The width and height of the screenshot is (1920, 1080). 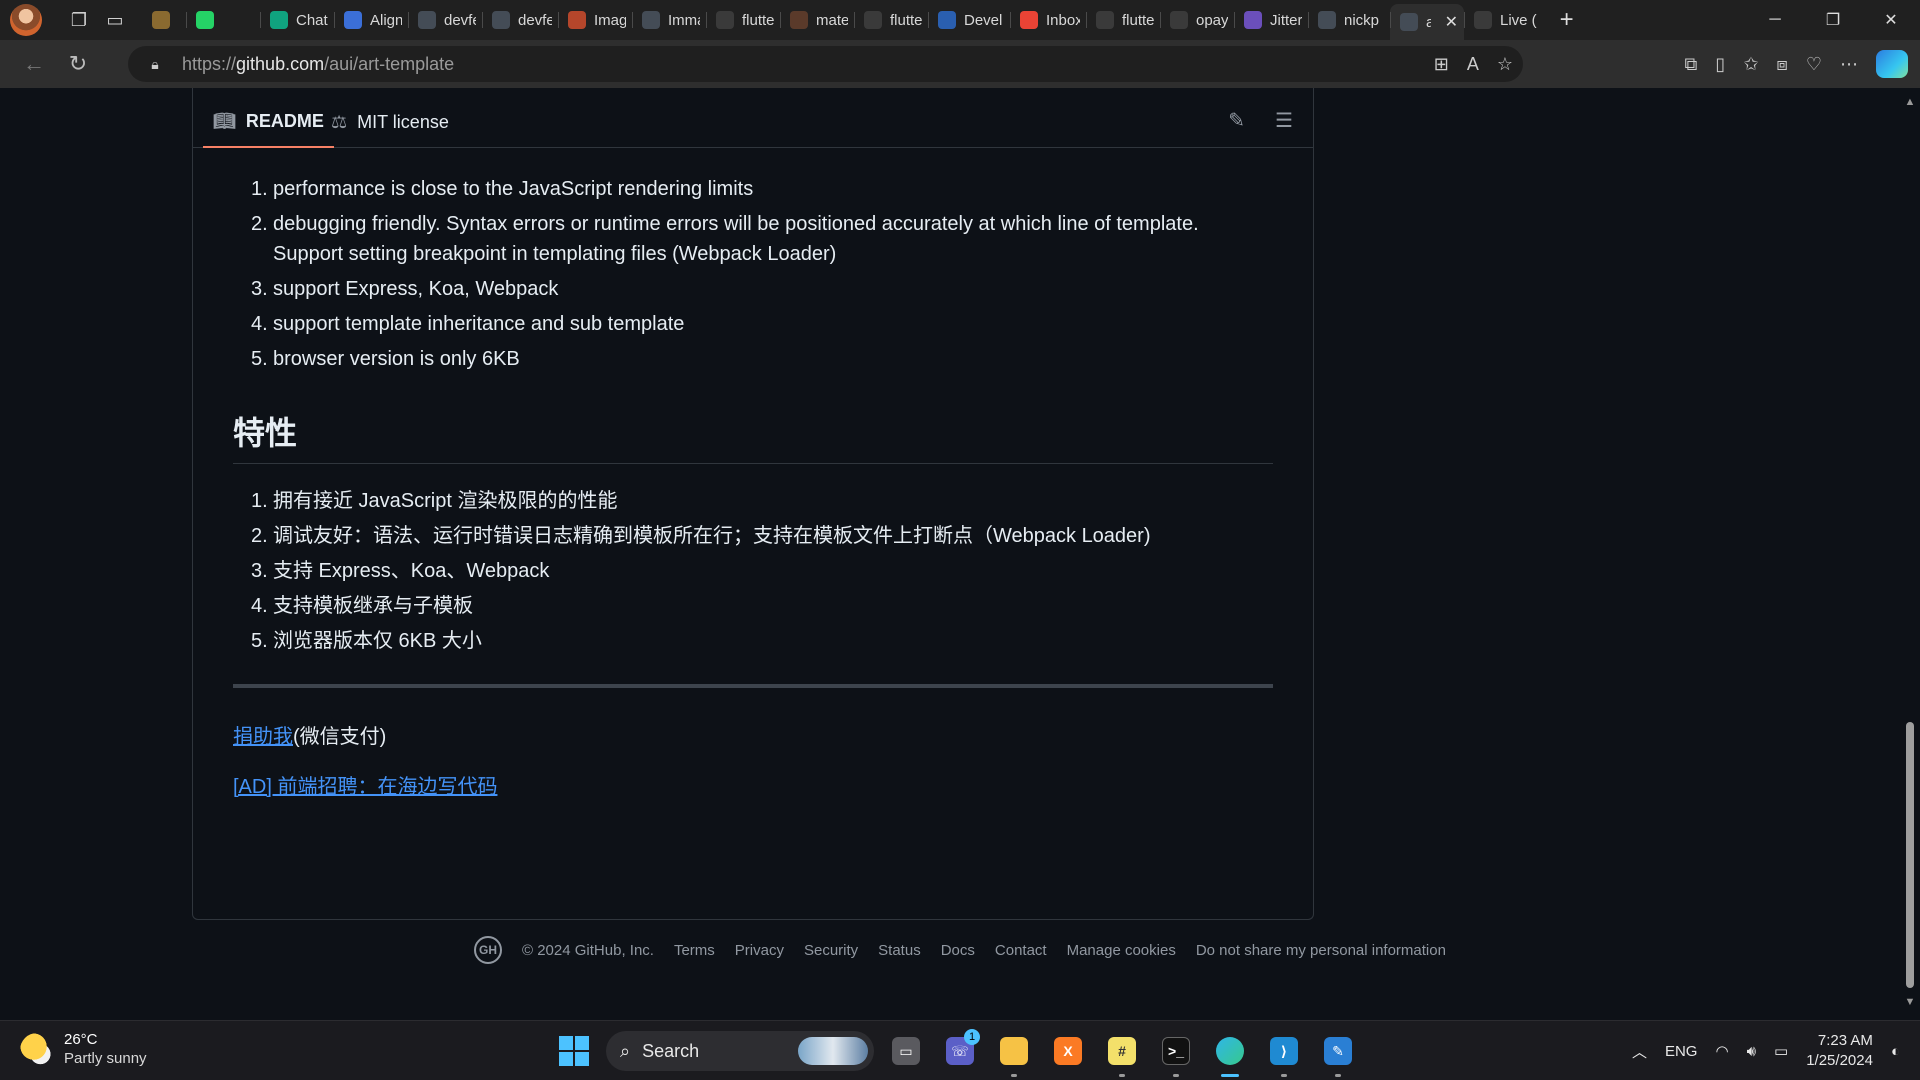 I want to click on chevron-up-icon: ︿, so click(x=1639, y=1051).